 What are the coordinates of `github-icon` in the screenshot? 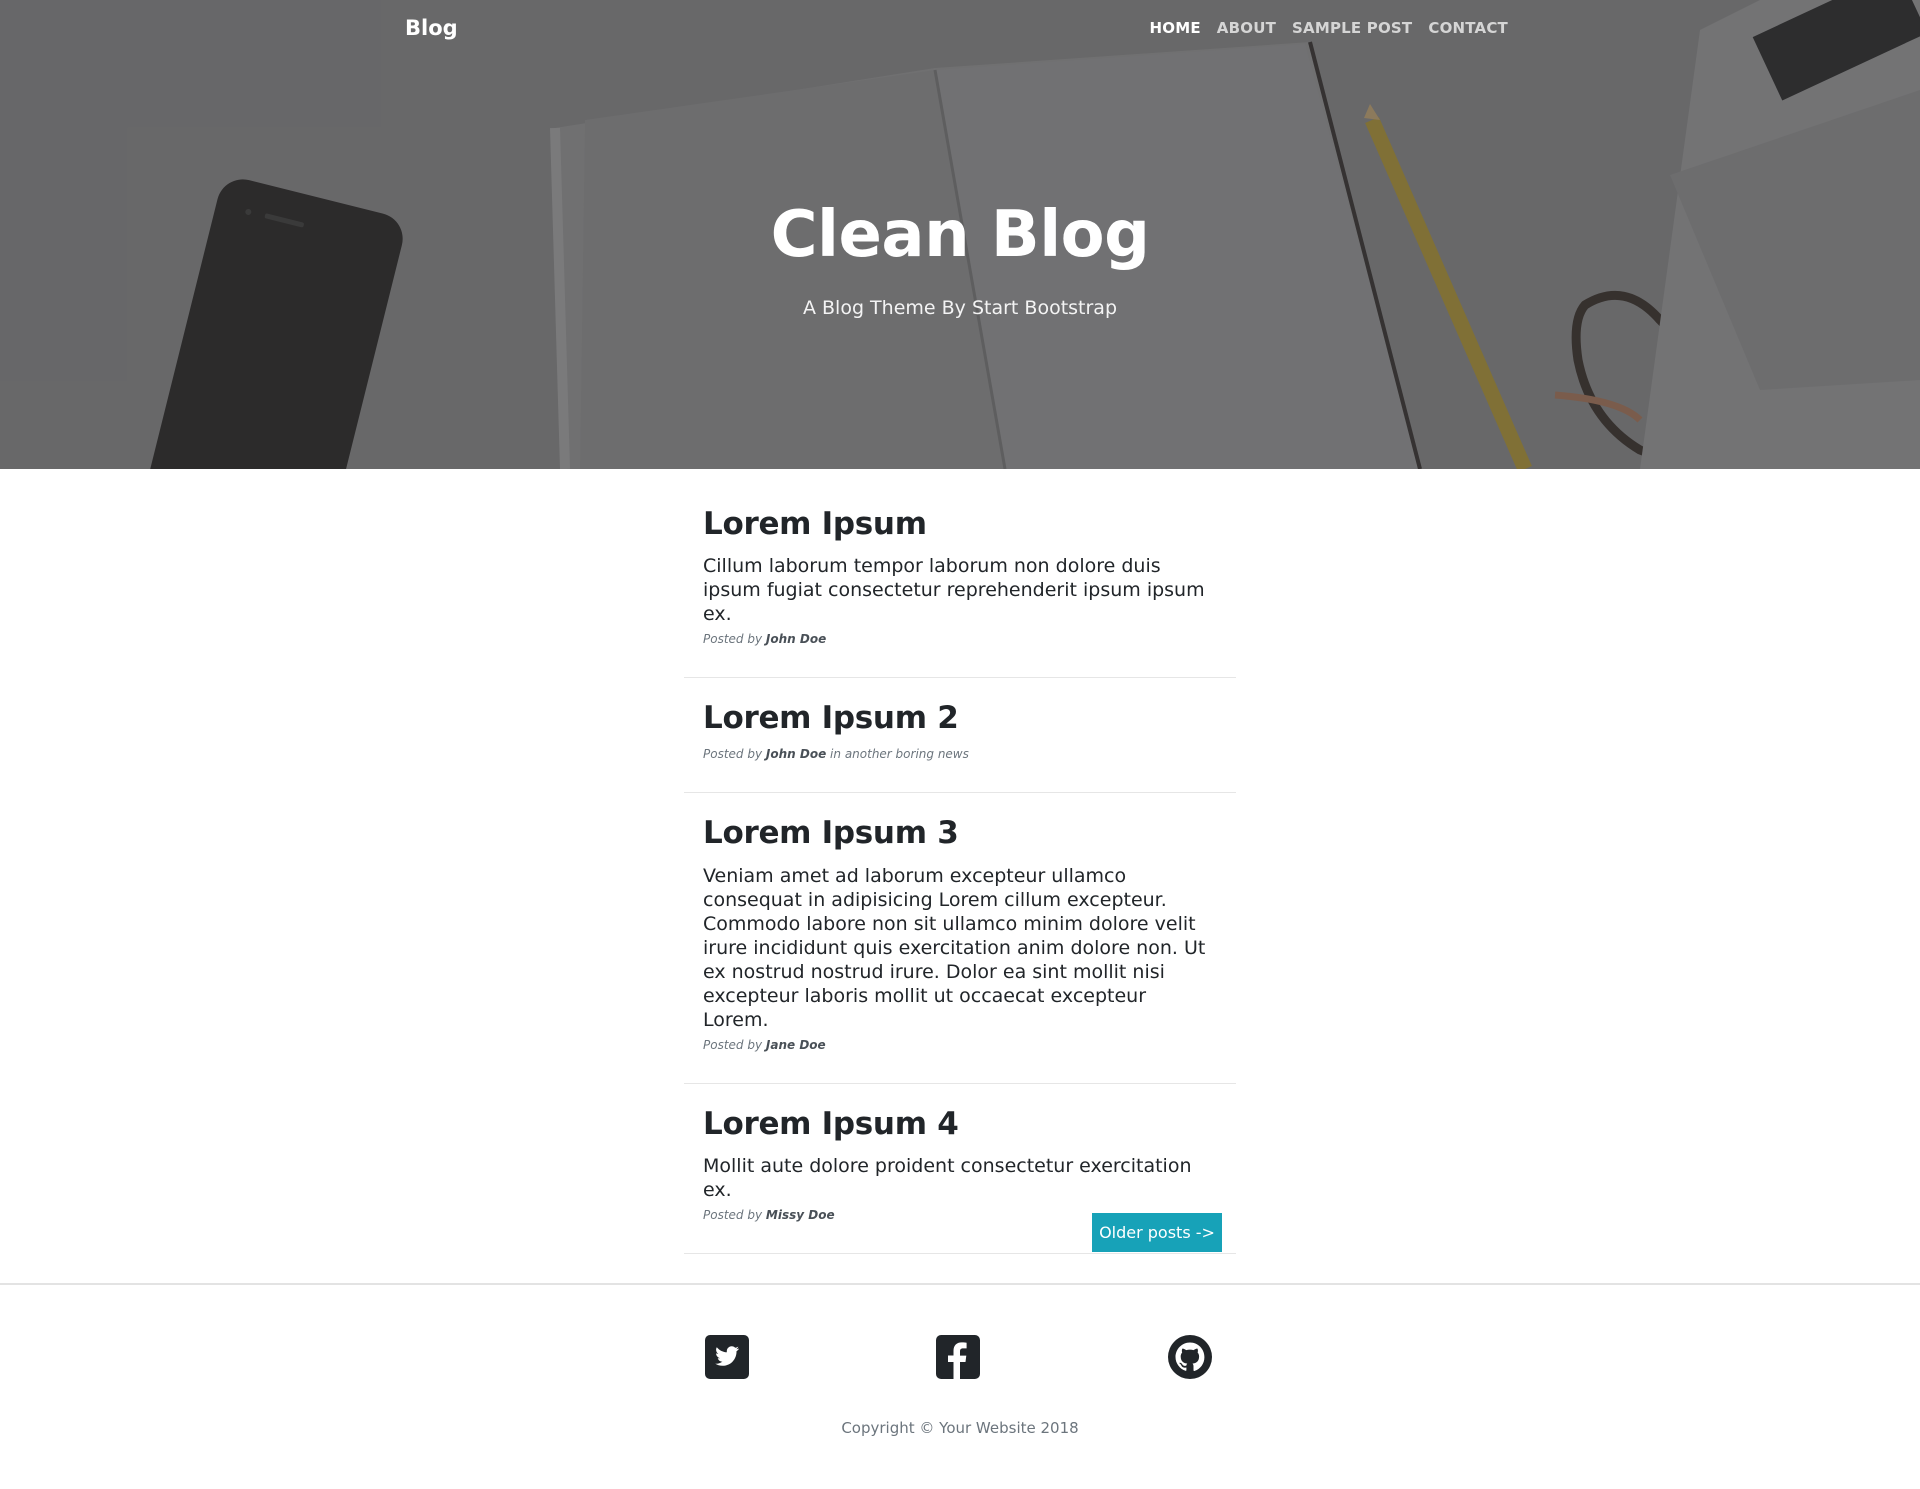 It's located at (1190, 1357).